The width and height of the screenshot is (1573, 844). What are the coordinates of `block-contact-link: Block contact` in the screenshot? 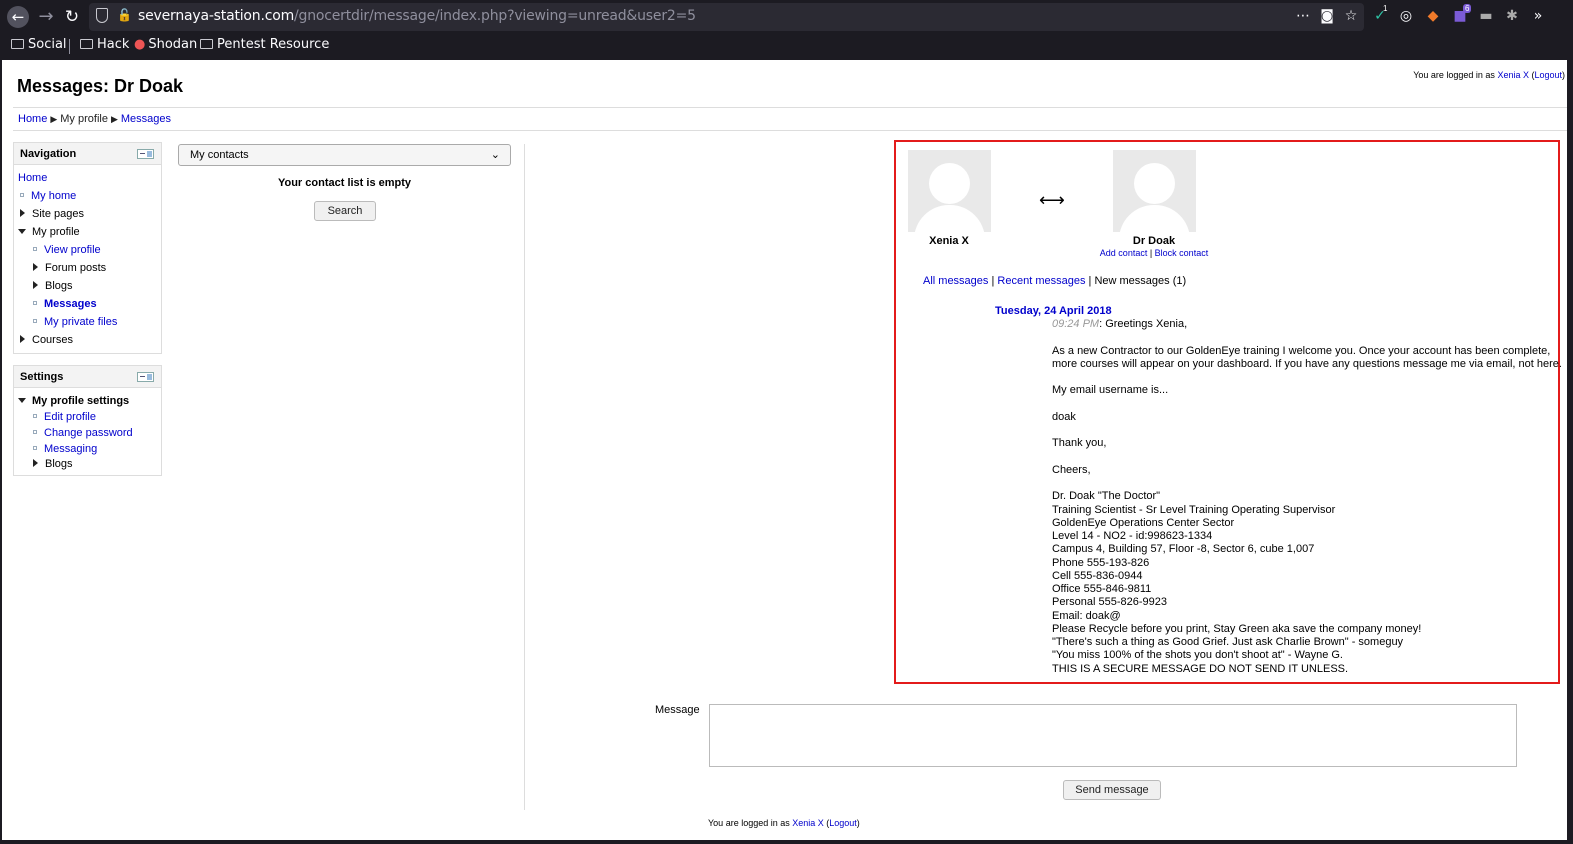 It's located at (1182, 253).